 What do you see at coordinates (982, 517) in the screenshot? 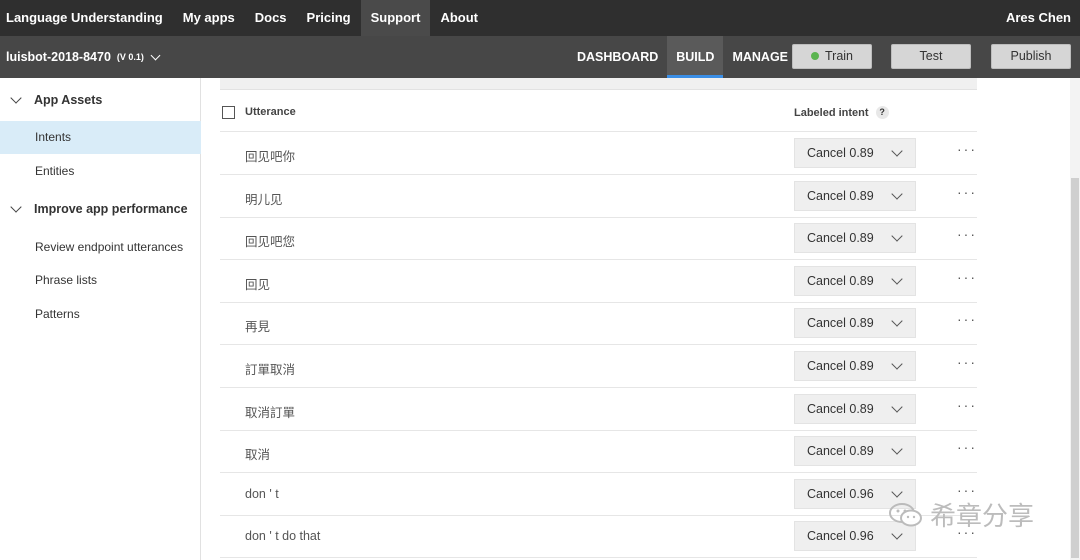
I see `watermark-text: 希章分享` at bounding box center [982, 517].